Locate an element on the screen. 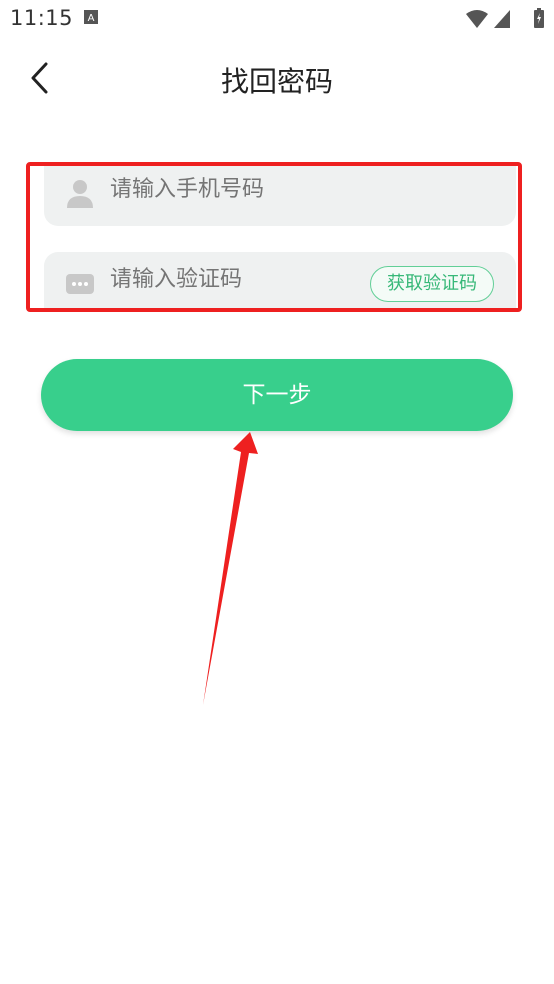  get-code-button: 获取验证码 is located at coordinates (432, 284).